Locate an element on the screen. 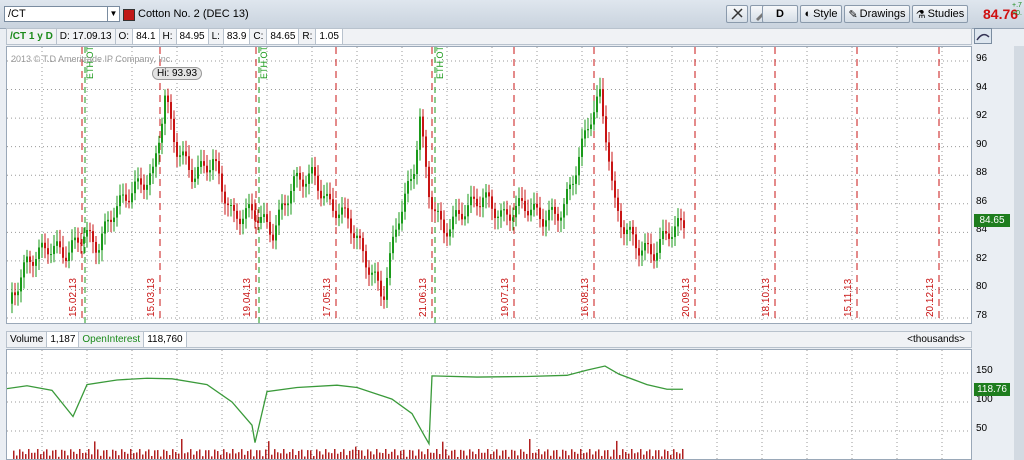 This screenshot has width=1024, height=460. date-label: 19.04.13 is located at coordinates (247, 297).